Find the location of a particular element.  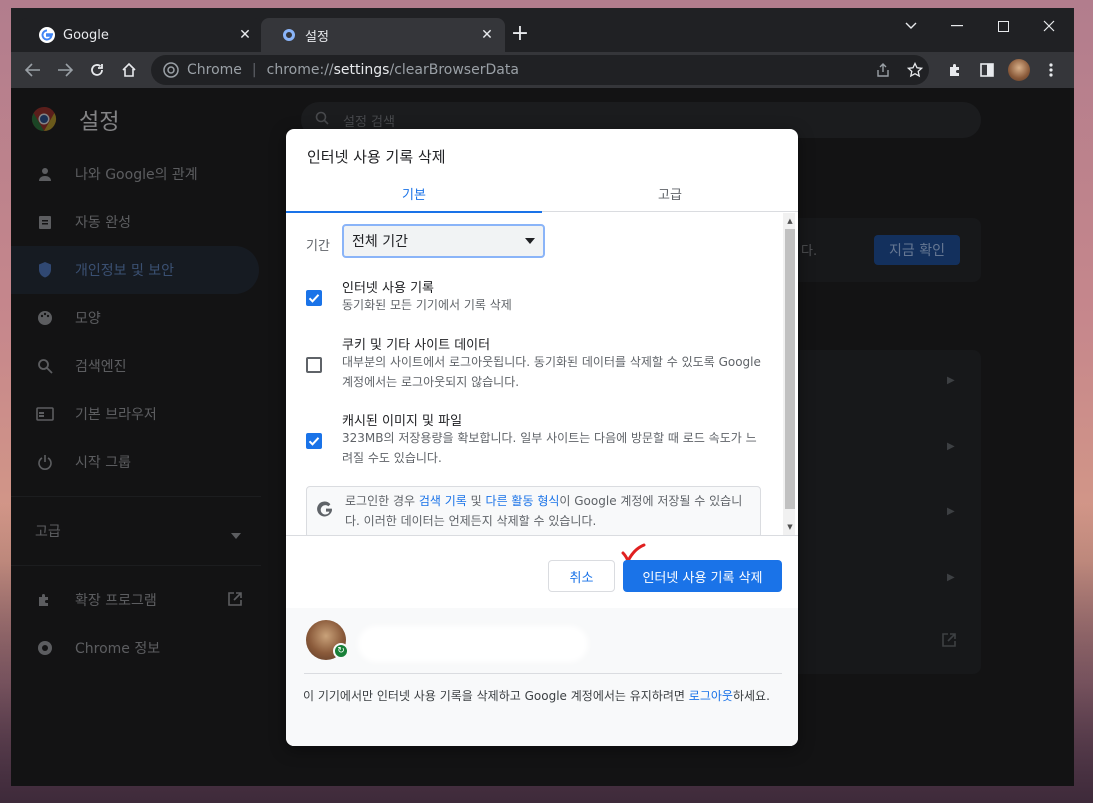

redacted-account-info is located at coordinates (473, 644).